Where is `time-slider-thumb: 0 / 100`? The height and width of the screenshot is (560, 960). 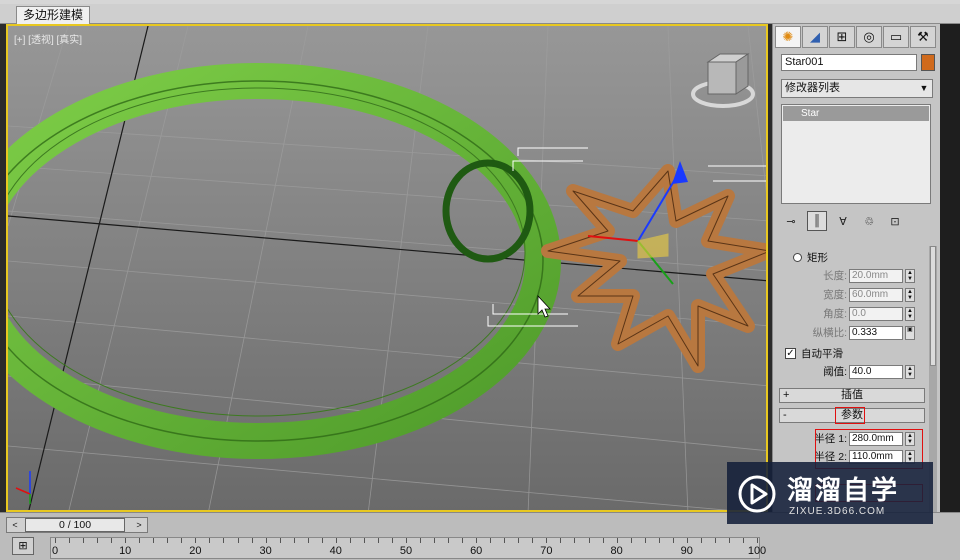
time-slider-thumb: 0 / 100 is located at coordinates (75, 525).